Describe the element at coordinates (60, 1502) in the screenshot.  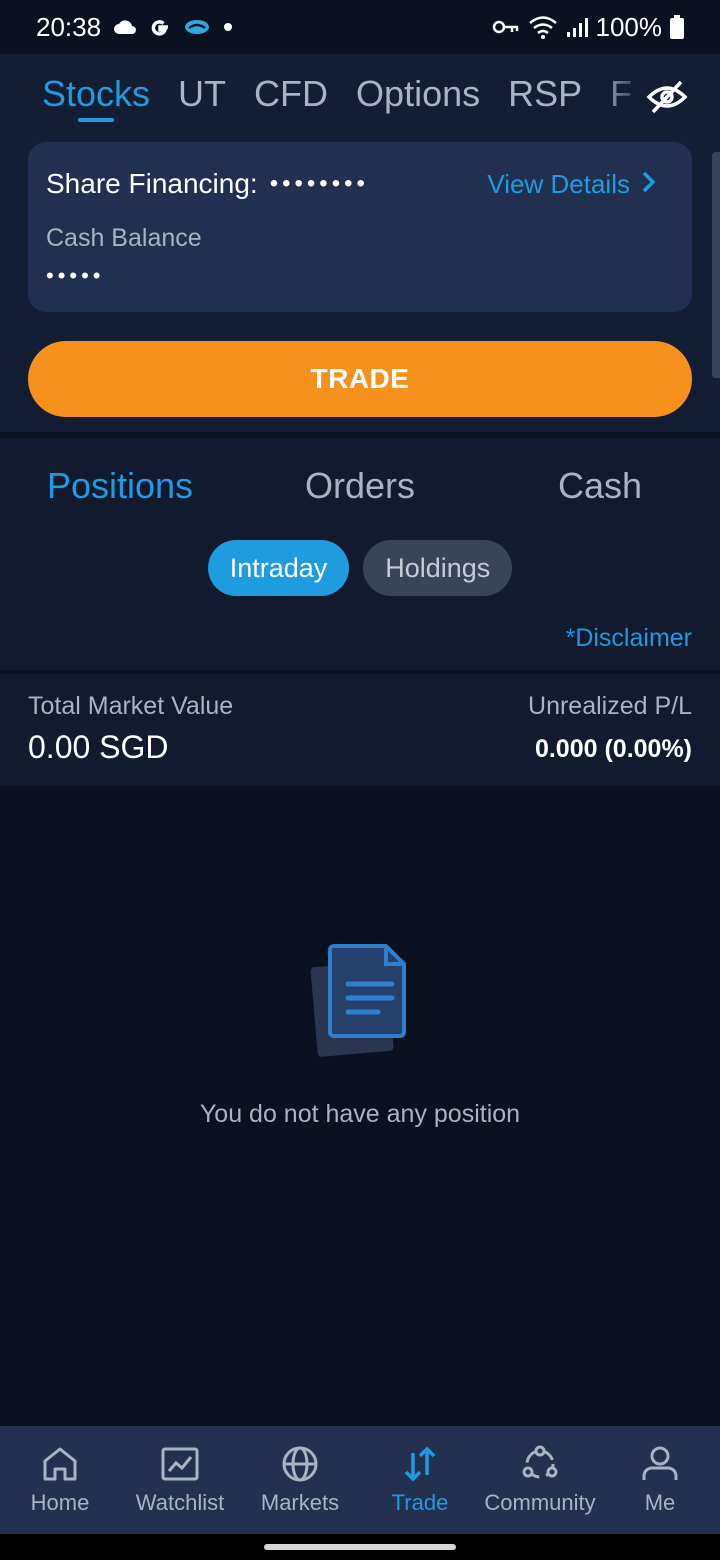
I see `nav-home-label: Home` at that location.